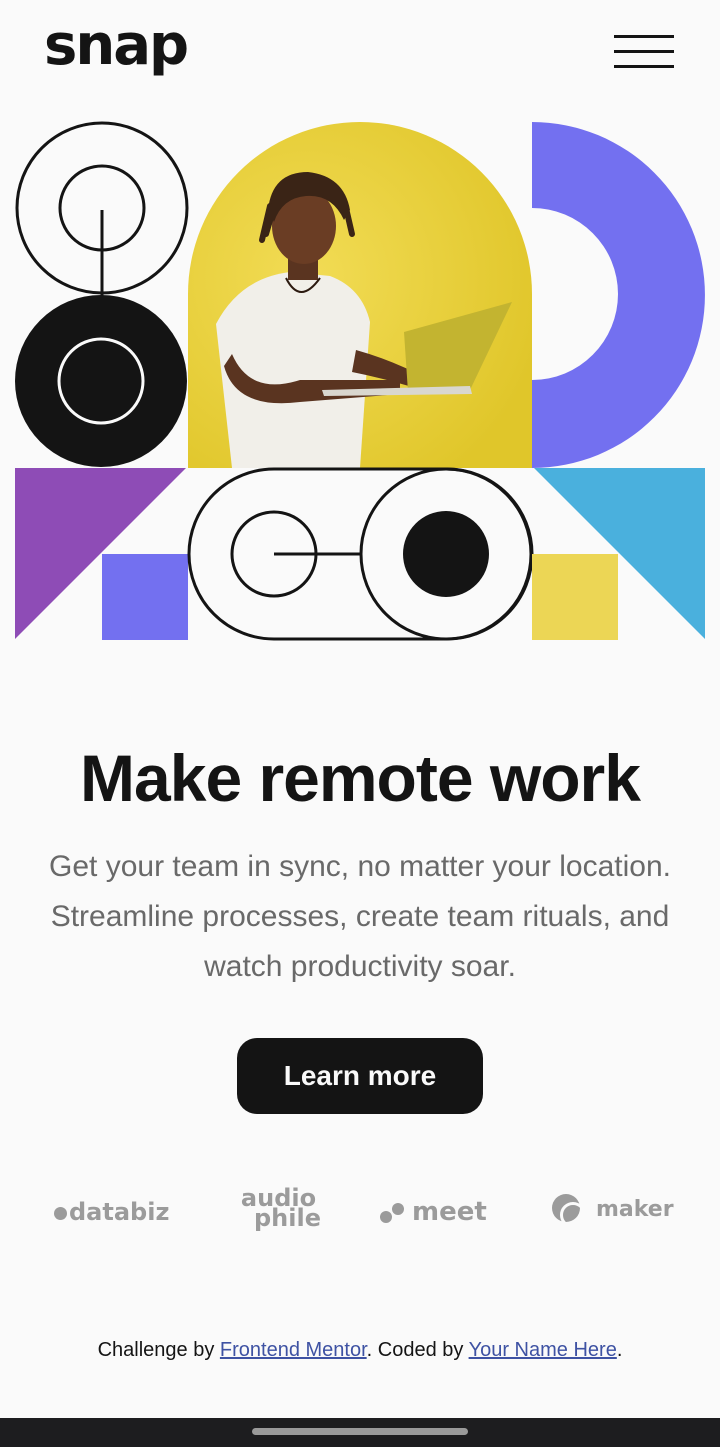 The image size is (720, 1447). I want to click on outline-pill-shape, so click(360, 554).